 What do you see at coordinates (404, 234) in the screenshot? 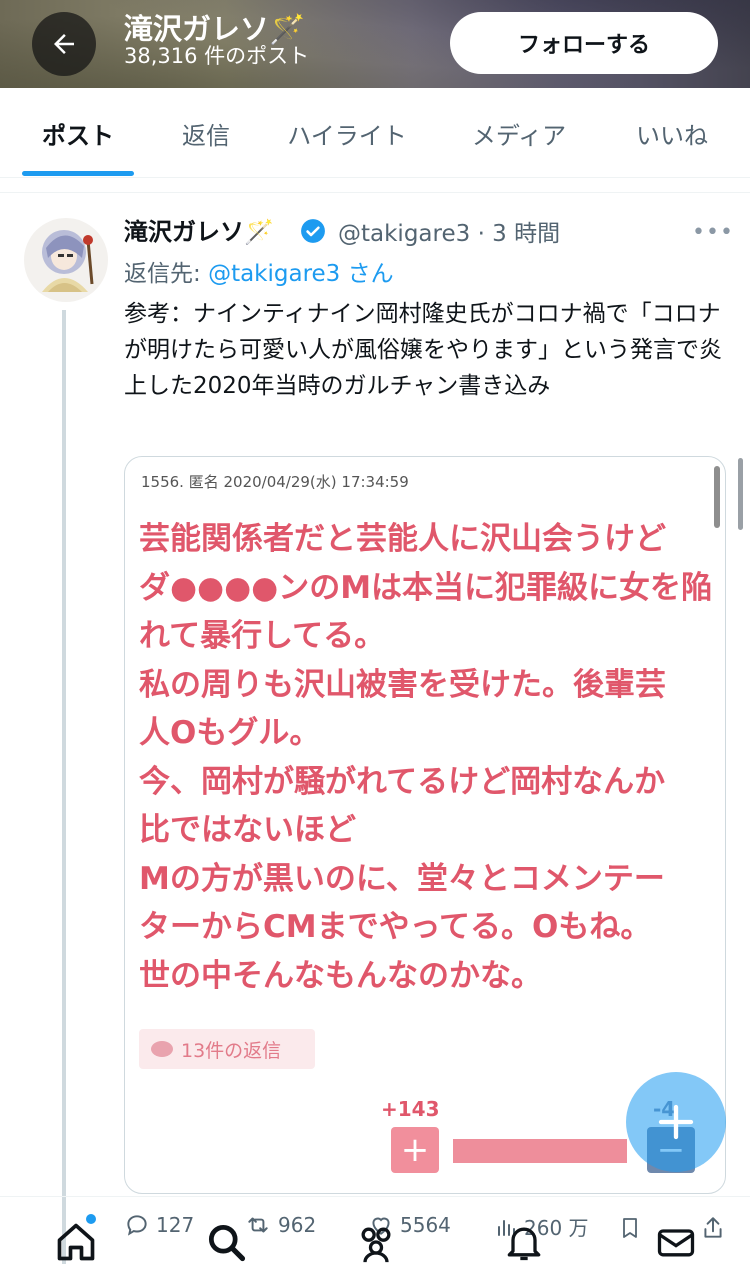
I see `author-handle: @takigare3` at bounding box center [404, 234].